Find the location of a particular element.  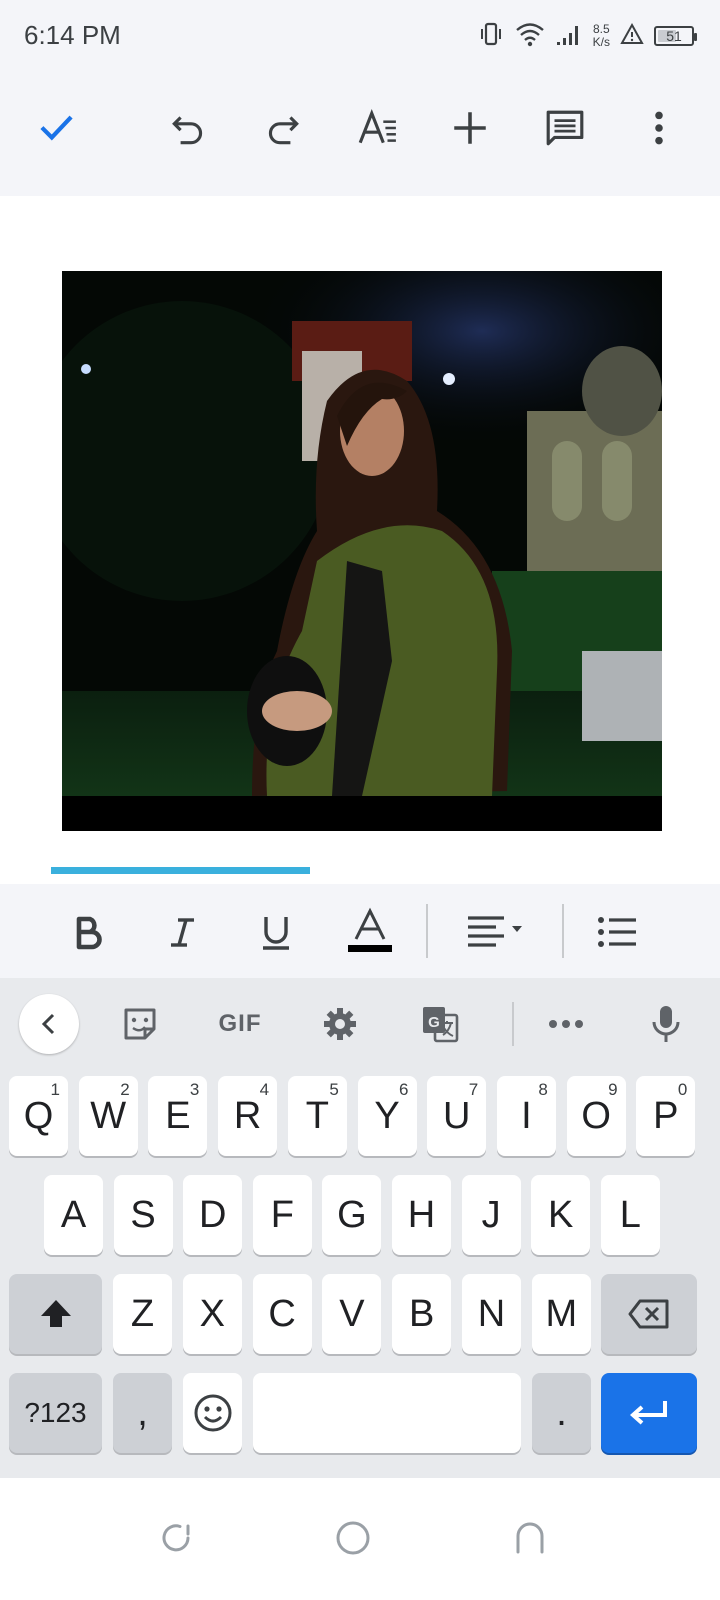

key-x: X is located at coordinates (212, 1314).